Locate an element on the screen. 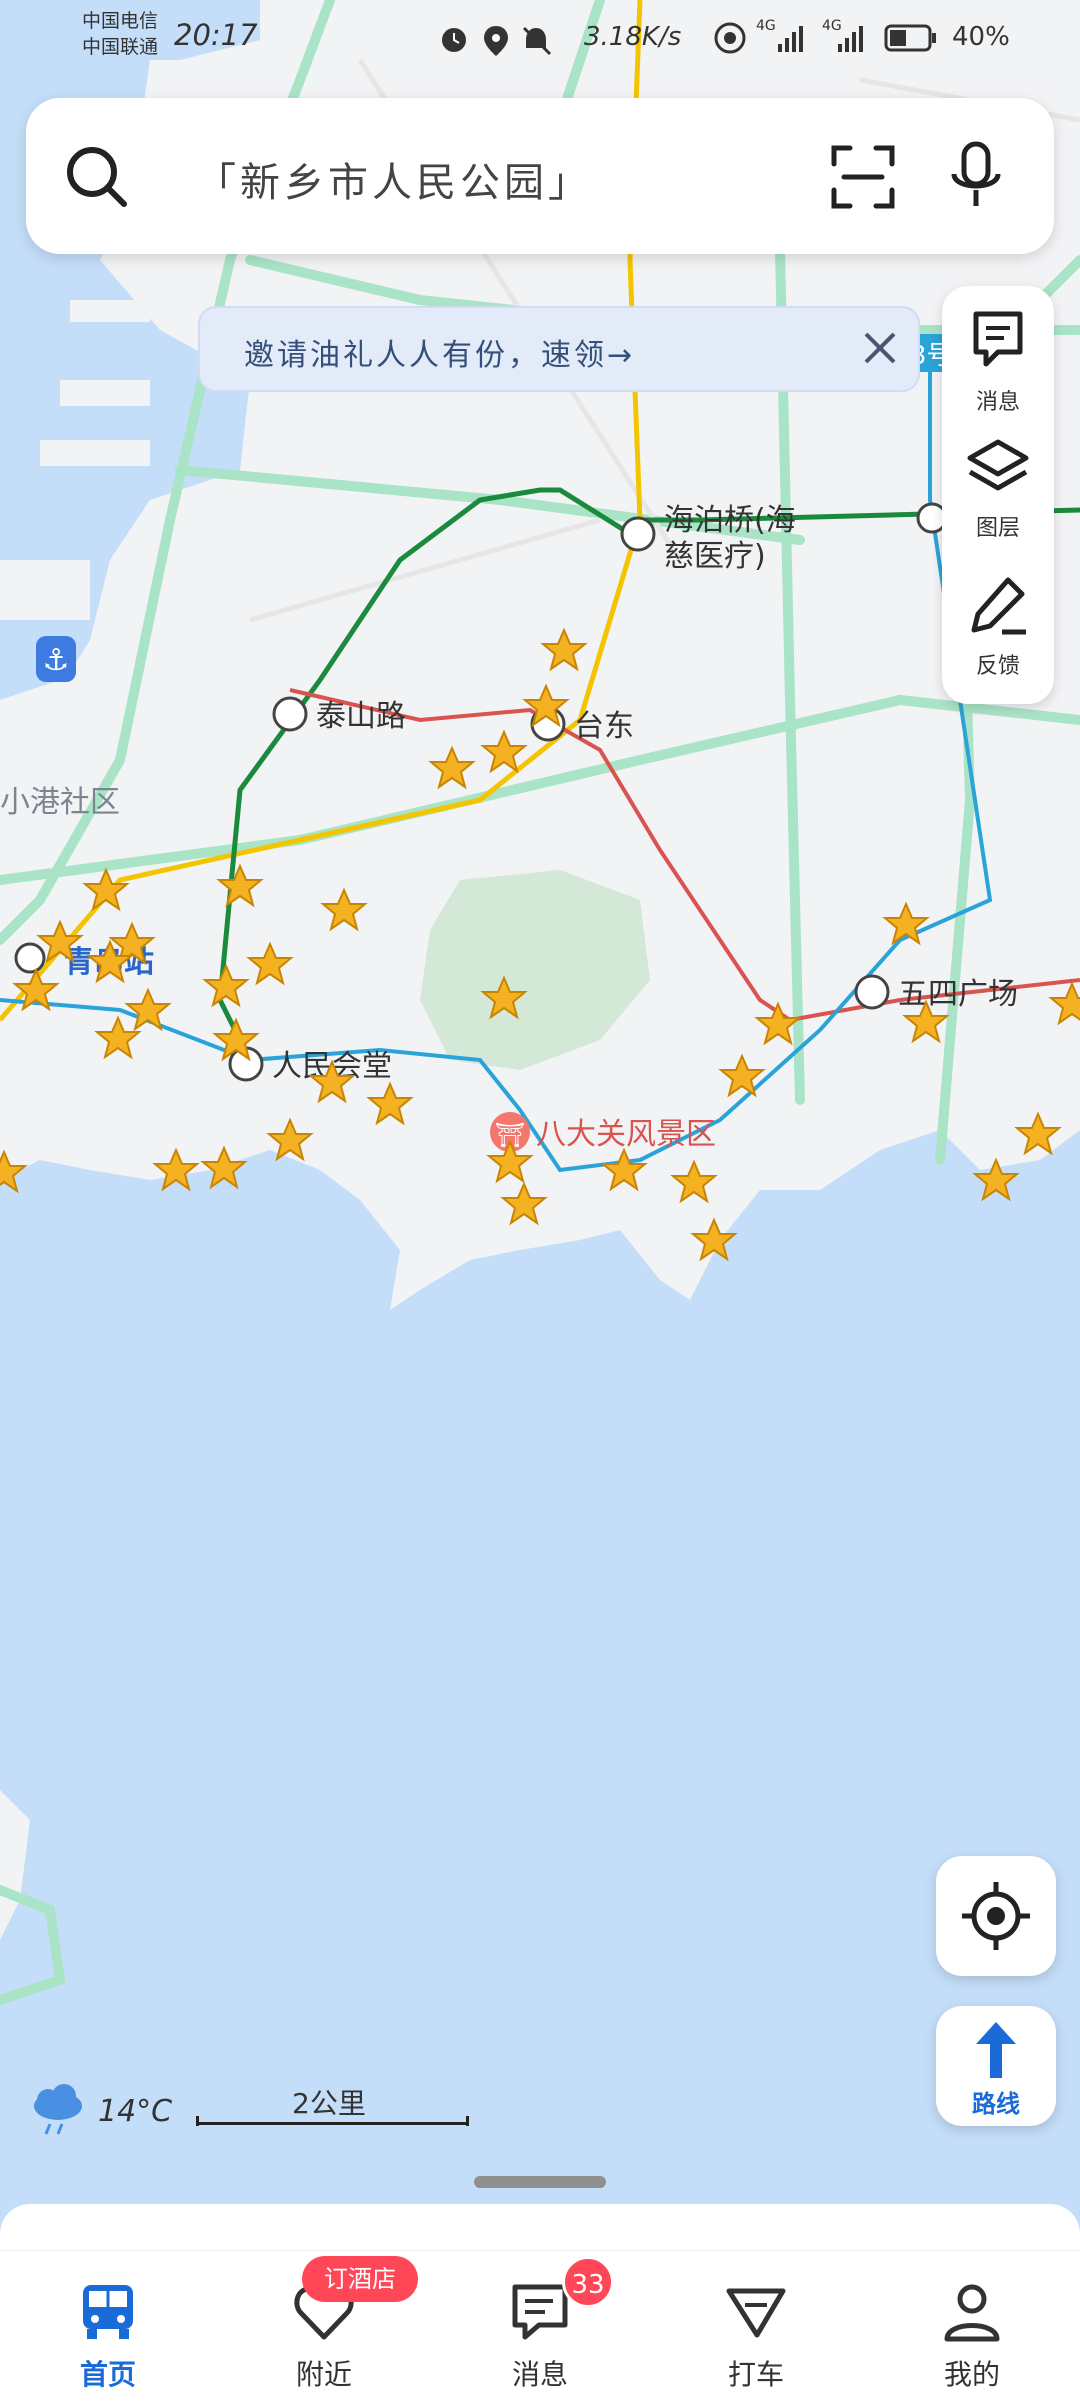 The width and height of the screenshot is (1080, 2401). locate-button is located at coordinates (996, 1916).